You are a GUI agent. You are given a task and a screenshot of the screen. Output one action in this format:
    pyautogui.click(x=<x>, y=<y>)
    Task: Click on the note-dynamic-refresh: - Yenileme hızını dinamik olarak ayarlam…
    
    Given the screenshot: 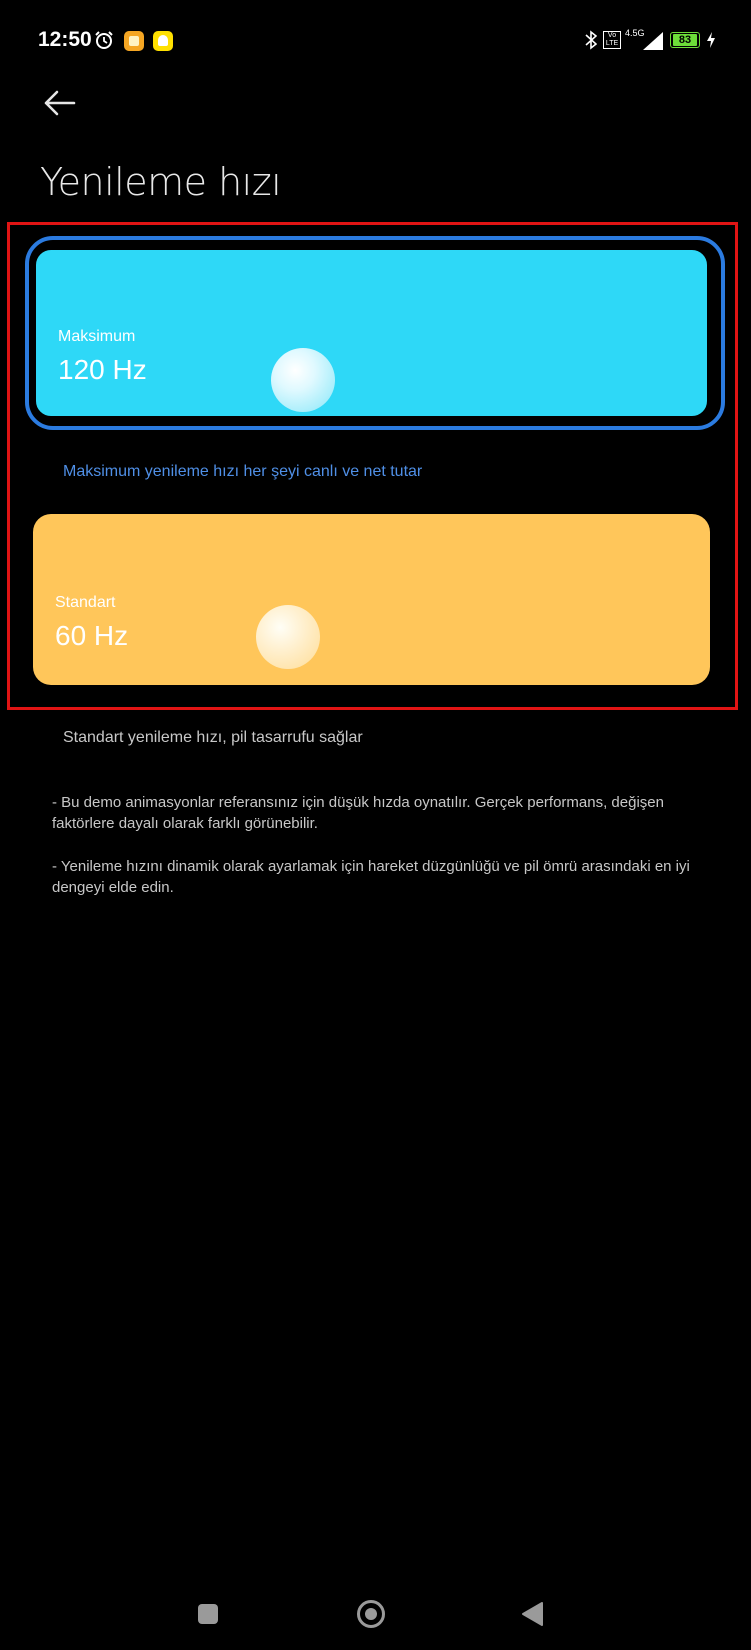 What is the action you would take?
    pyautogui.click(x=371, y=877)
    